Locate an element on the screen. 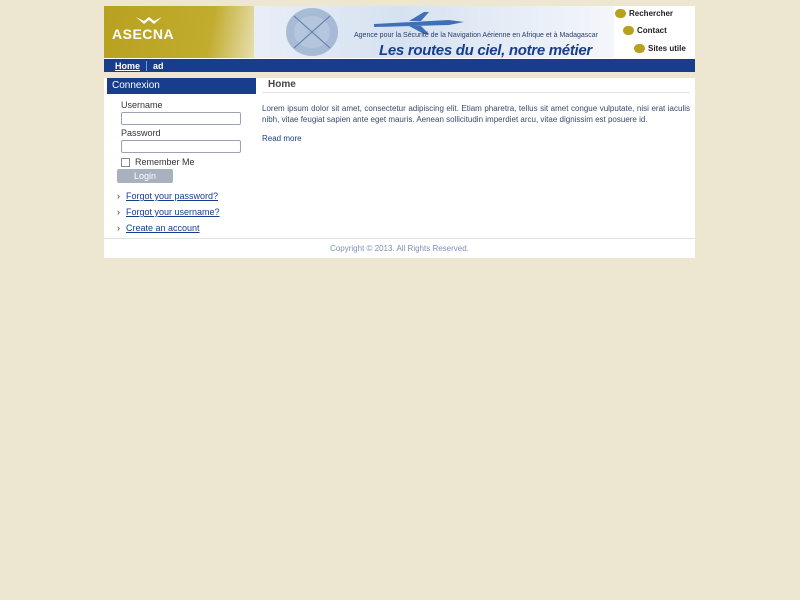 The height and width of the screenshot is (600, 800). logo-text: ASECNA is located at coordinates (143, 34).